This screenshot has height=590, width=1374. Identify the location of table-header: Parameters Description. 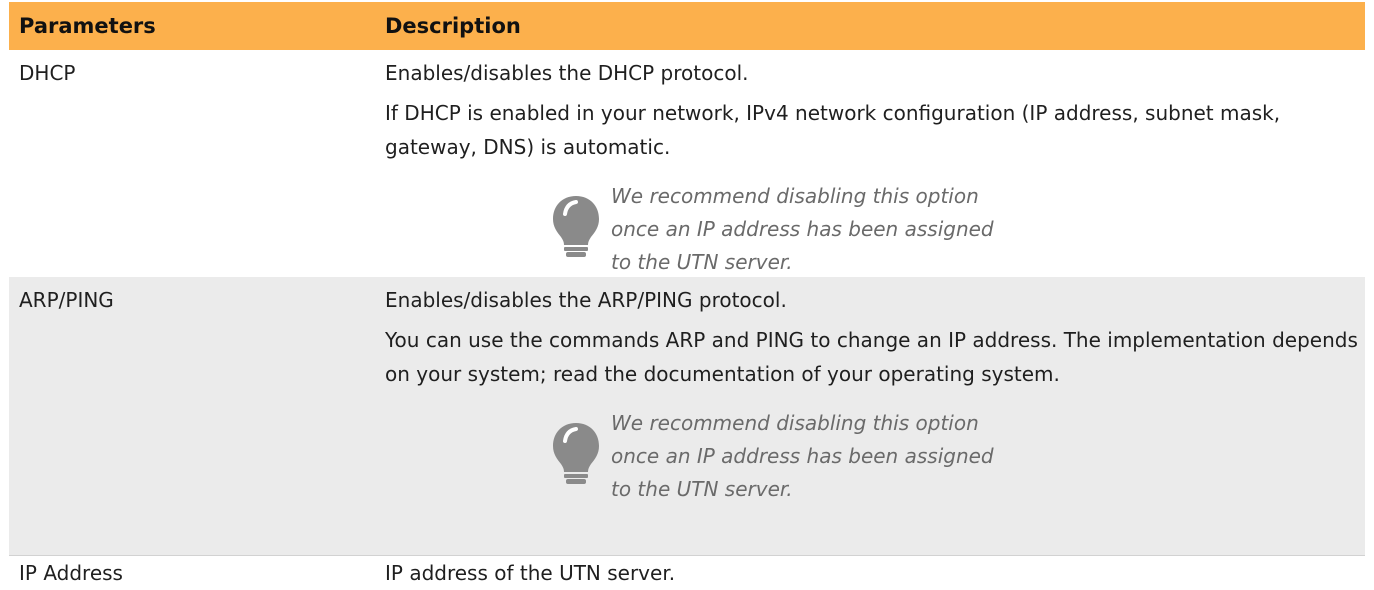
(687, 25).